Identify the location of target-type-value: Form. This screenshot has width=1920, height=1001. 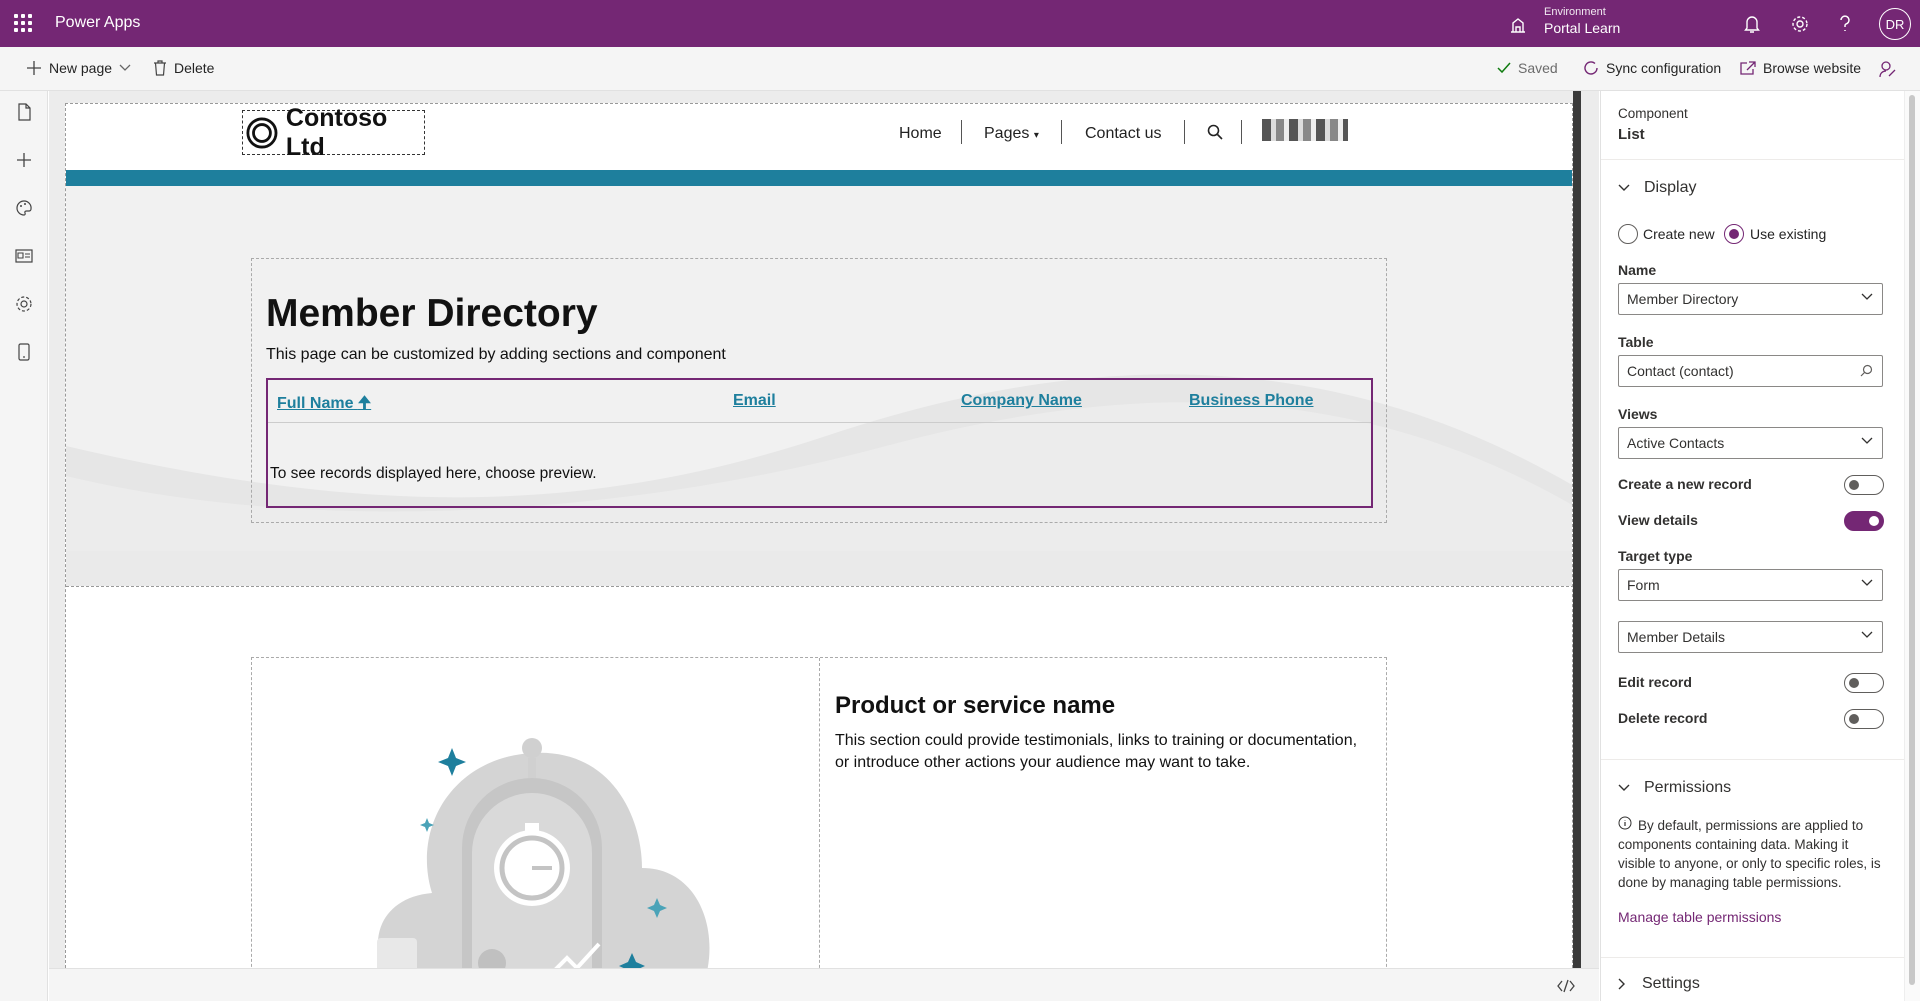
(1643, 585).